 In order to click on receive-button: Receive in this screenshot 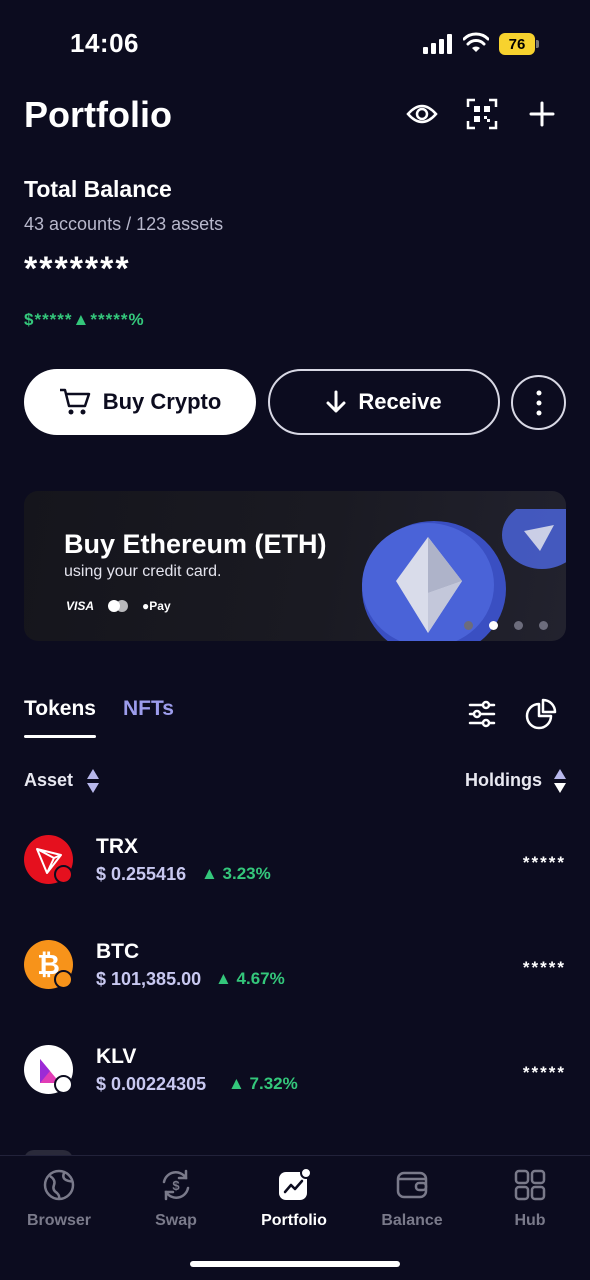, I will do `click(384, 402)`.